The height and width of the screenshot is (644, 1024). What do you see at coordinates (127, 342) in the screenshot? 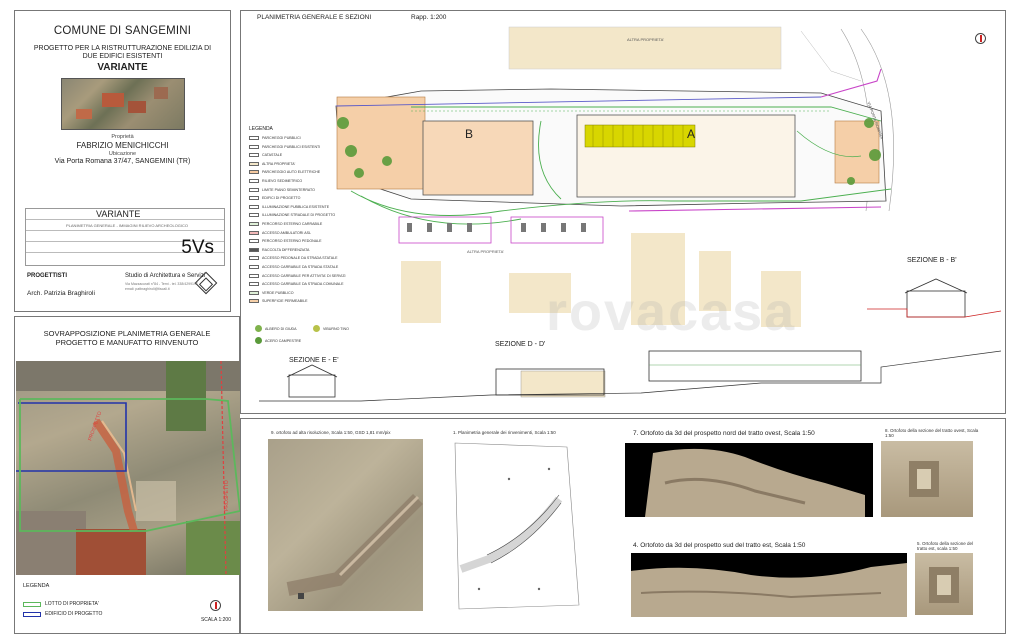
I see `overlay-title-line-2: PROGETTO E MANUFATTO RINVENUTO` at bounding box center [127, 342].